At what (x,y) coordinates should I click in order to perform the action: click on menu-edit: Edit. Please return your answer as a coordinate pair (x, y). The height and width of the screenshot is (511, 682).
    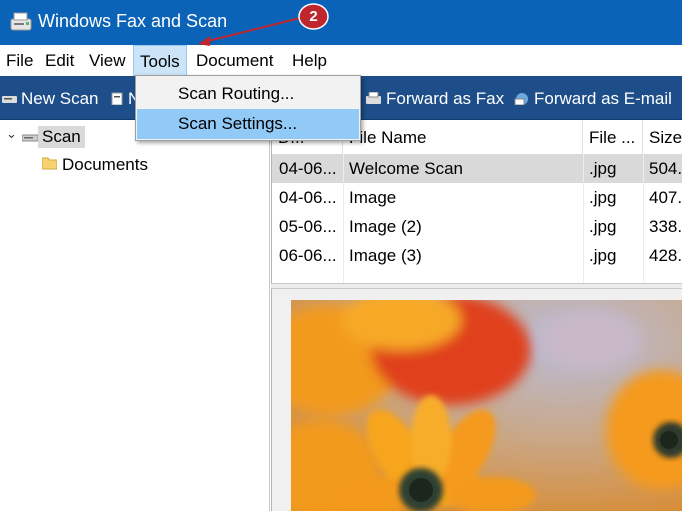
    Looking at the image, I should click on (59, 61).